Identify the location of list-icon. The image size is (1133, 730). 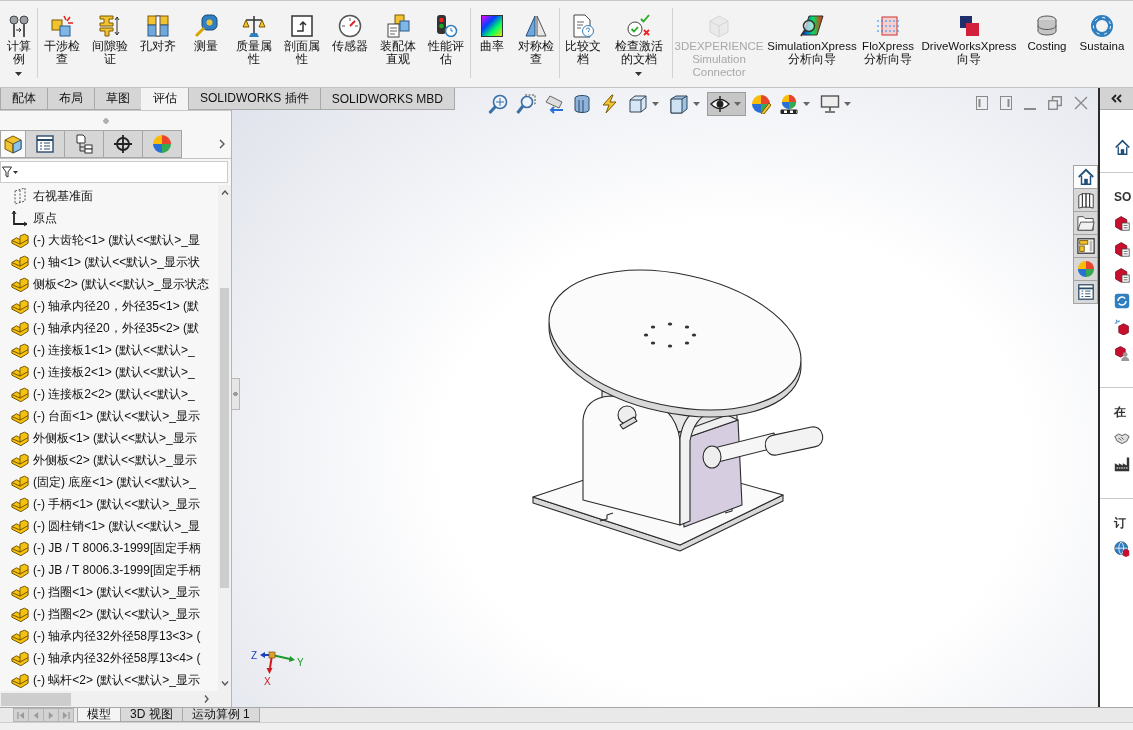
(1085, 292).